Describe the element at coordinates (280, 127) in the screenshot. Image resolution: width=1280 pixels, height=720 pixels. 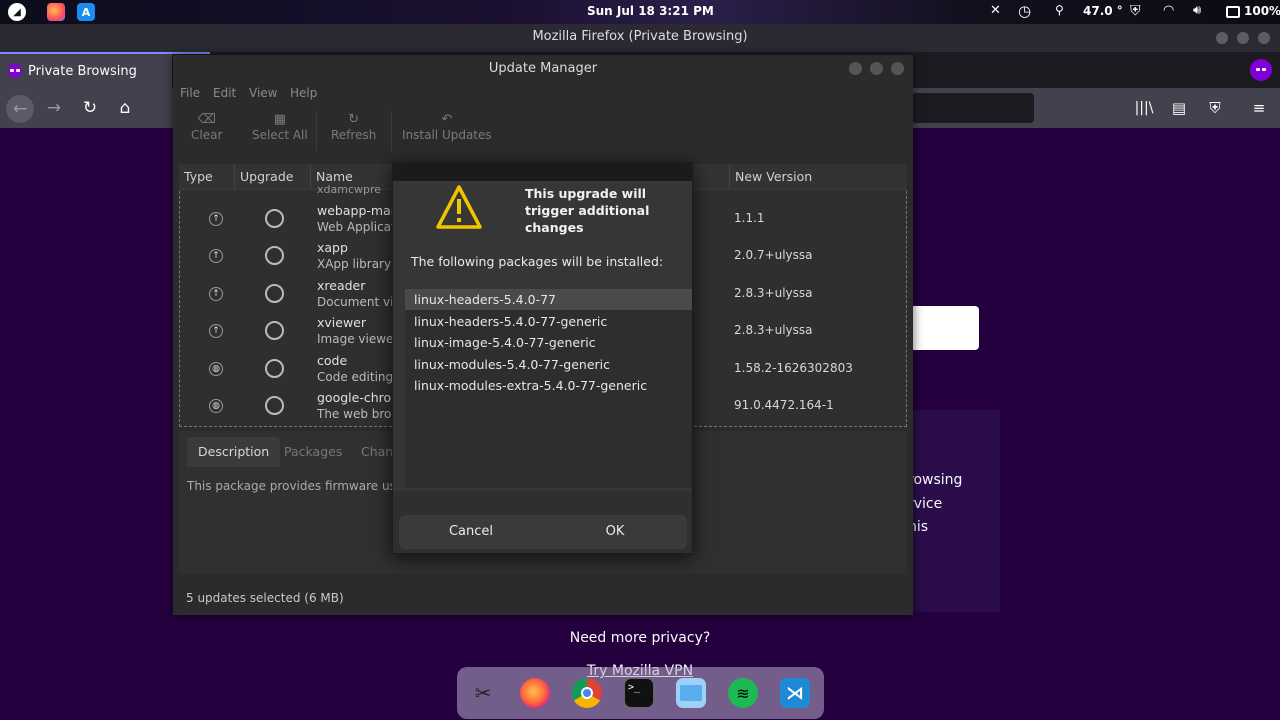
I see `select-all-button: ▦ Select All` at that location.